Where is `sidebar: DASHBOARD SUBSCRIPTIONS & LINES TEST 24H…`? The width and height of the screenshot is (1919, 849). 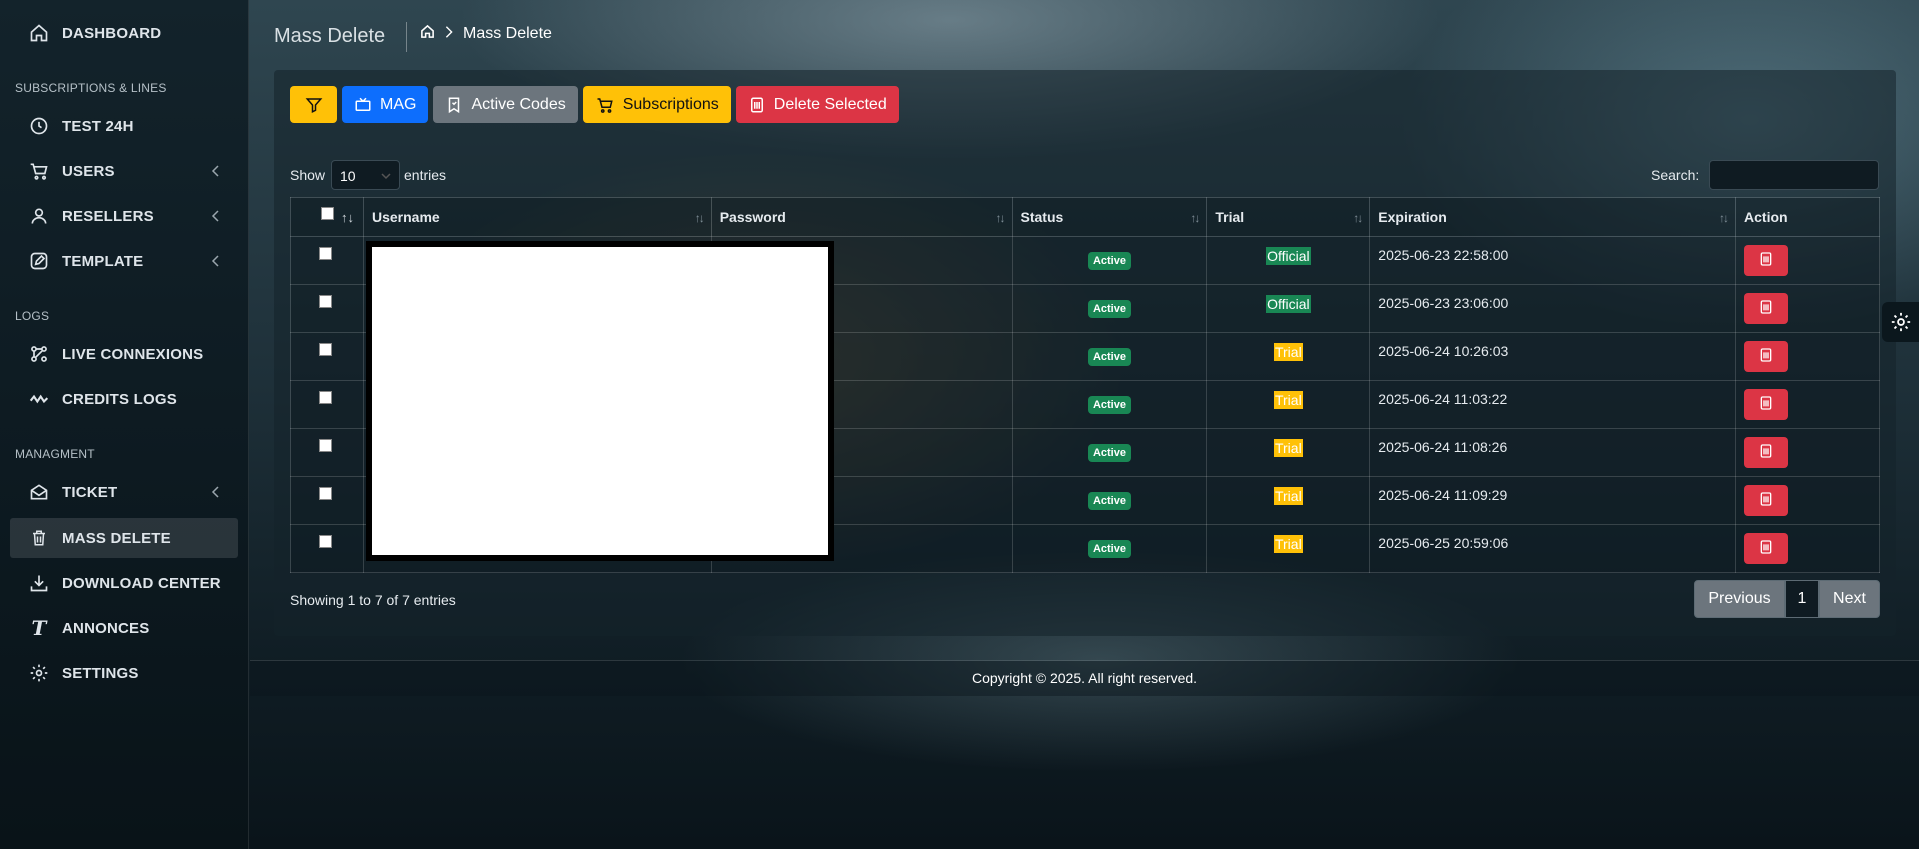
sidebar: DASHBOARD SUBSCRIPTIONS & LINES TEST 24H… is located at coordinates (124, 424).